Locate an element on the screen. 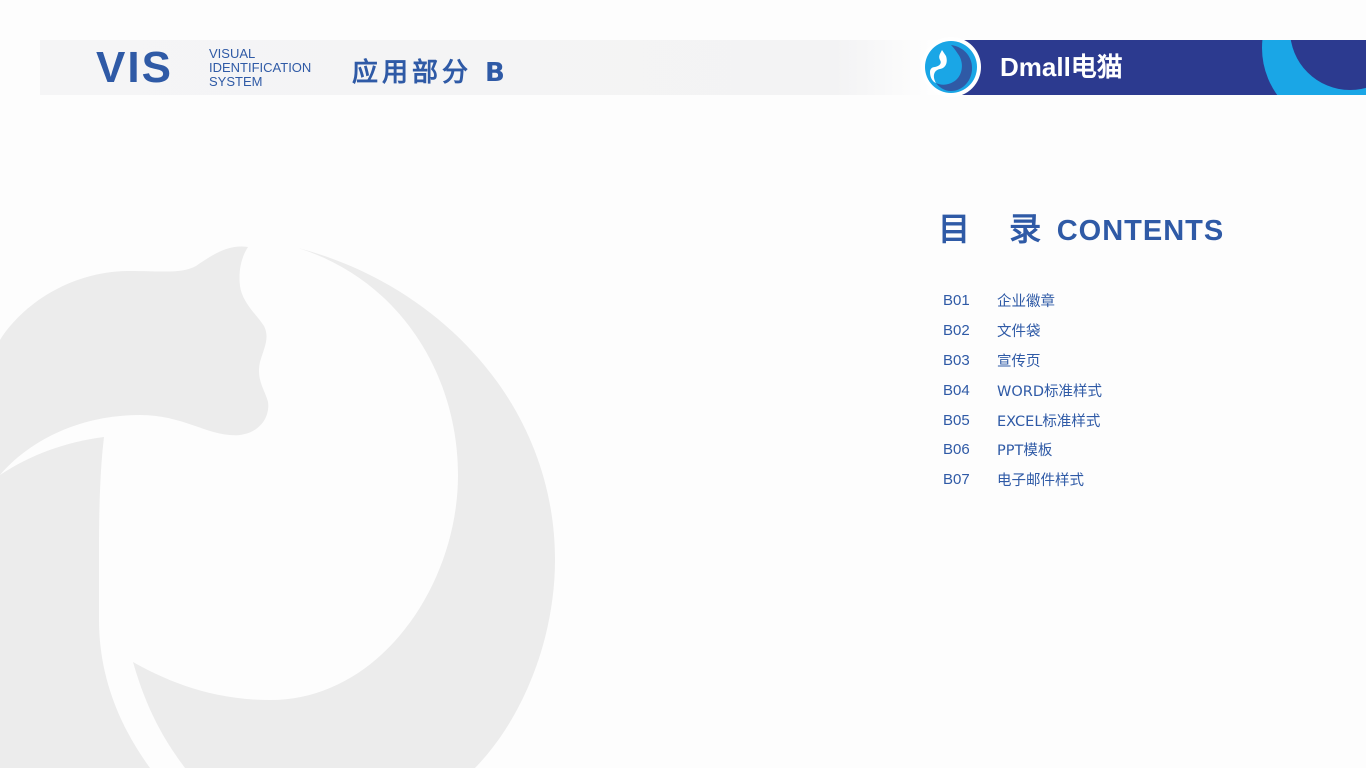 This screenshot has height=768, width=1366. contents-item: B02 文件袋 is located at coordinates (1022, 331).